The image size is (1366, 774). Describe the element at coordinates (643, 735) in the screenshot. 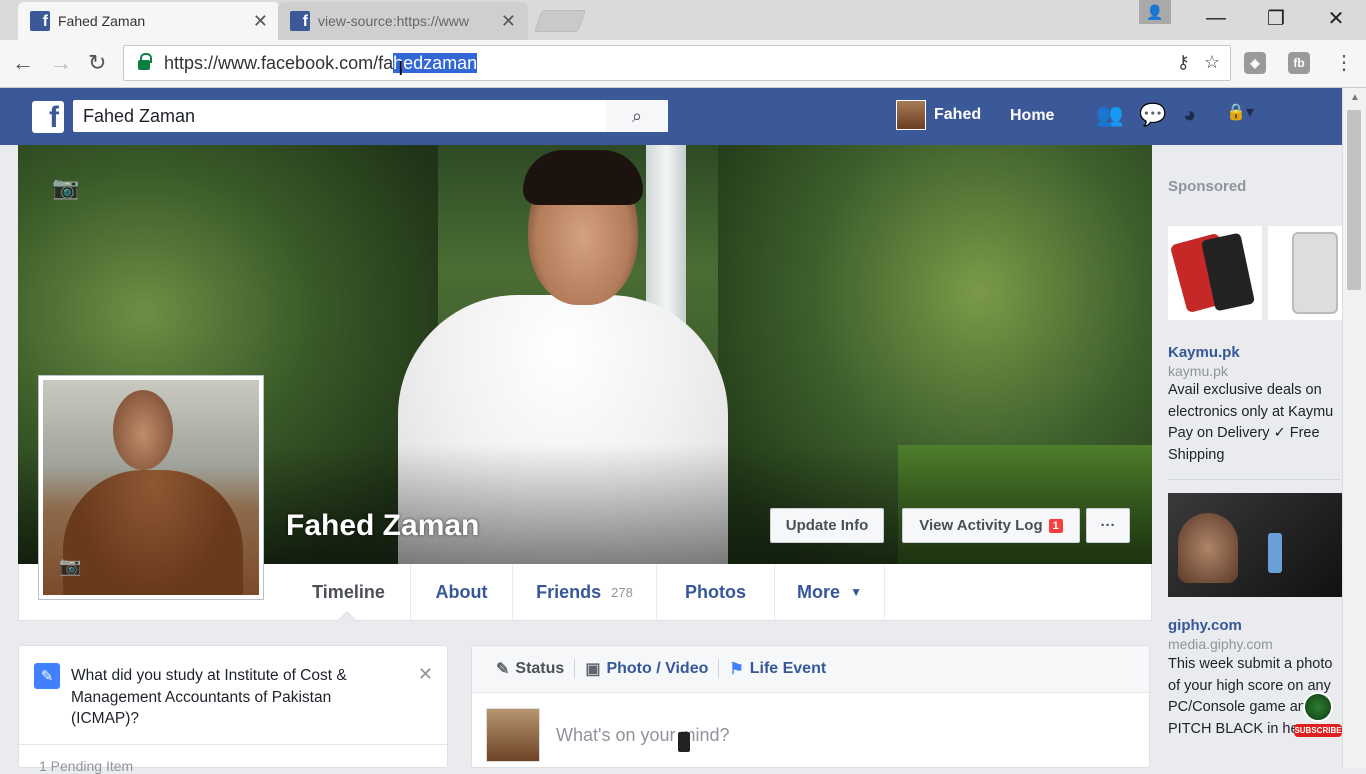

I see `status-input: What's on your mind?` at that location.